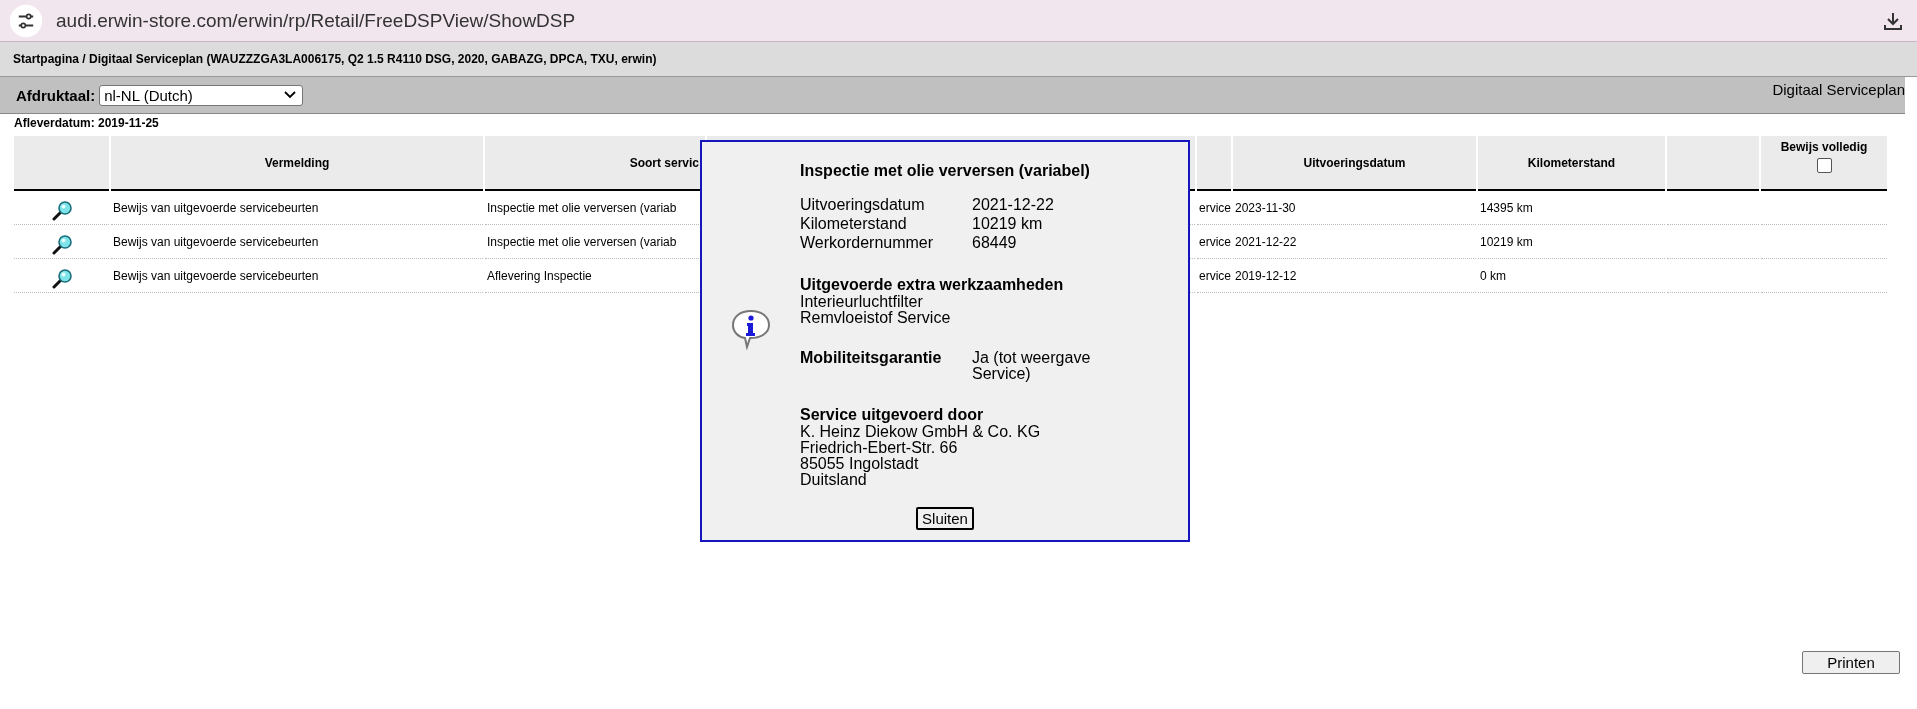  I want to click on field-value: 10219 km, so click(1008, 224).